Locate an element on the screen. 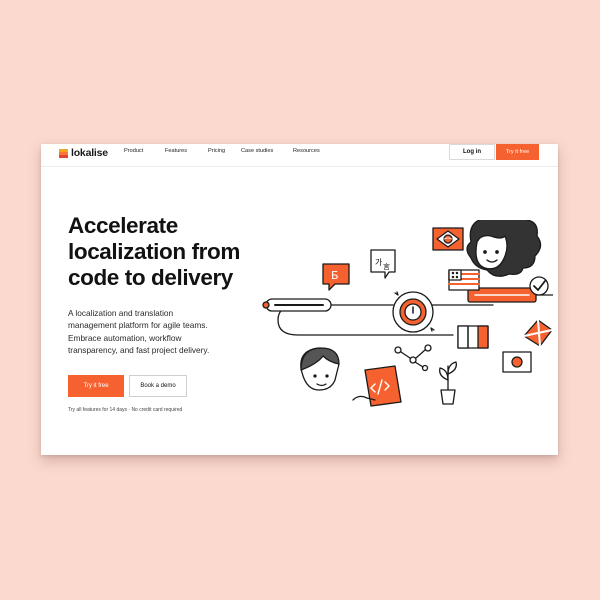 The width and height of the screenshot is (600, 600). speech-bubble-cyrillic-icon: Б is located at coordinates (336, 277).